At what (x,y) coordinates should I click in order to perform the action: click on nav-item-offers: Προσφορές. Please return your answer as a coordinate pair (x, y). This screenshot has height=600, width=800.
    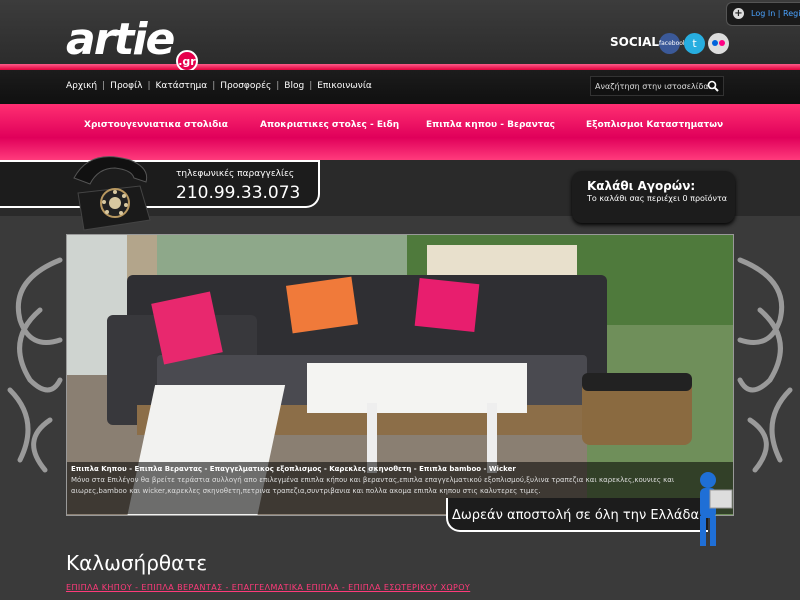
    Looking at the image, I should click on (245, 86).